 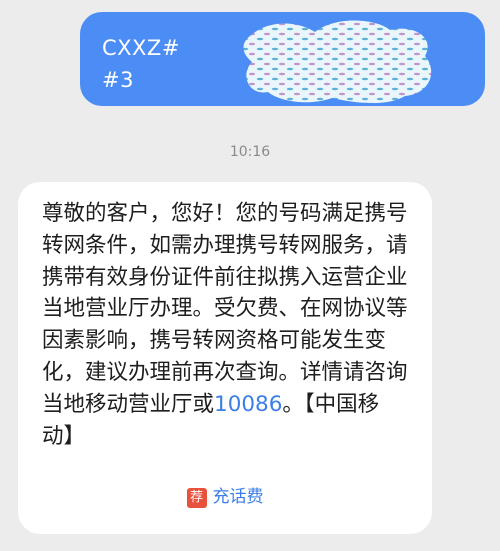 What do you see at coordinates (250, 152) in the screenshot?
I see `message-timestamp: 10:16` at bounding box center [250, 152].